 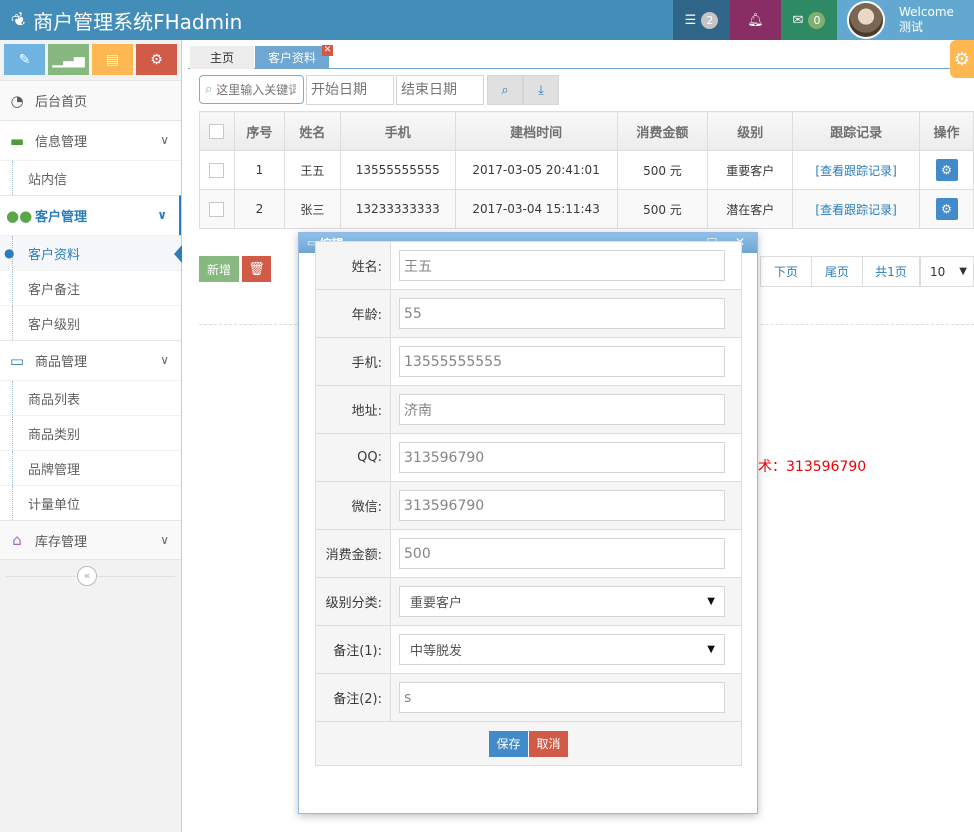 I want to click on gear-icon: ⚙, so click(x=946, y=209).